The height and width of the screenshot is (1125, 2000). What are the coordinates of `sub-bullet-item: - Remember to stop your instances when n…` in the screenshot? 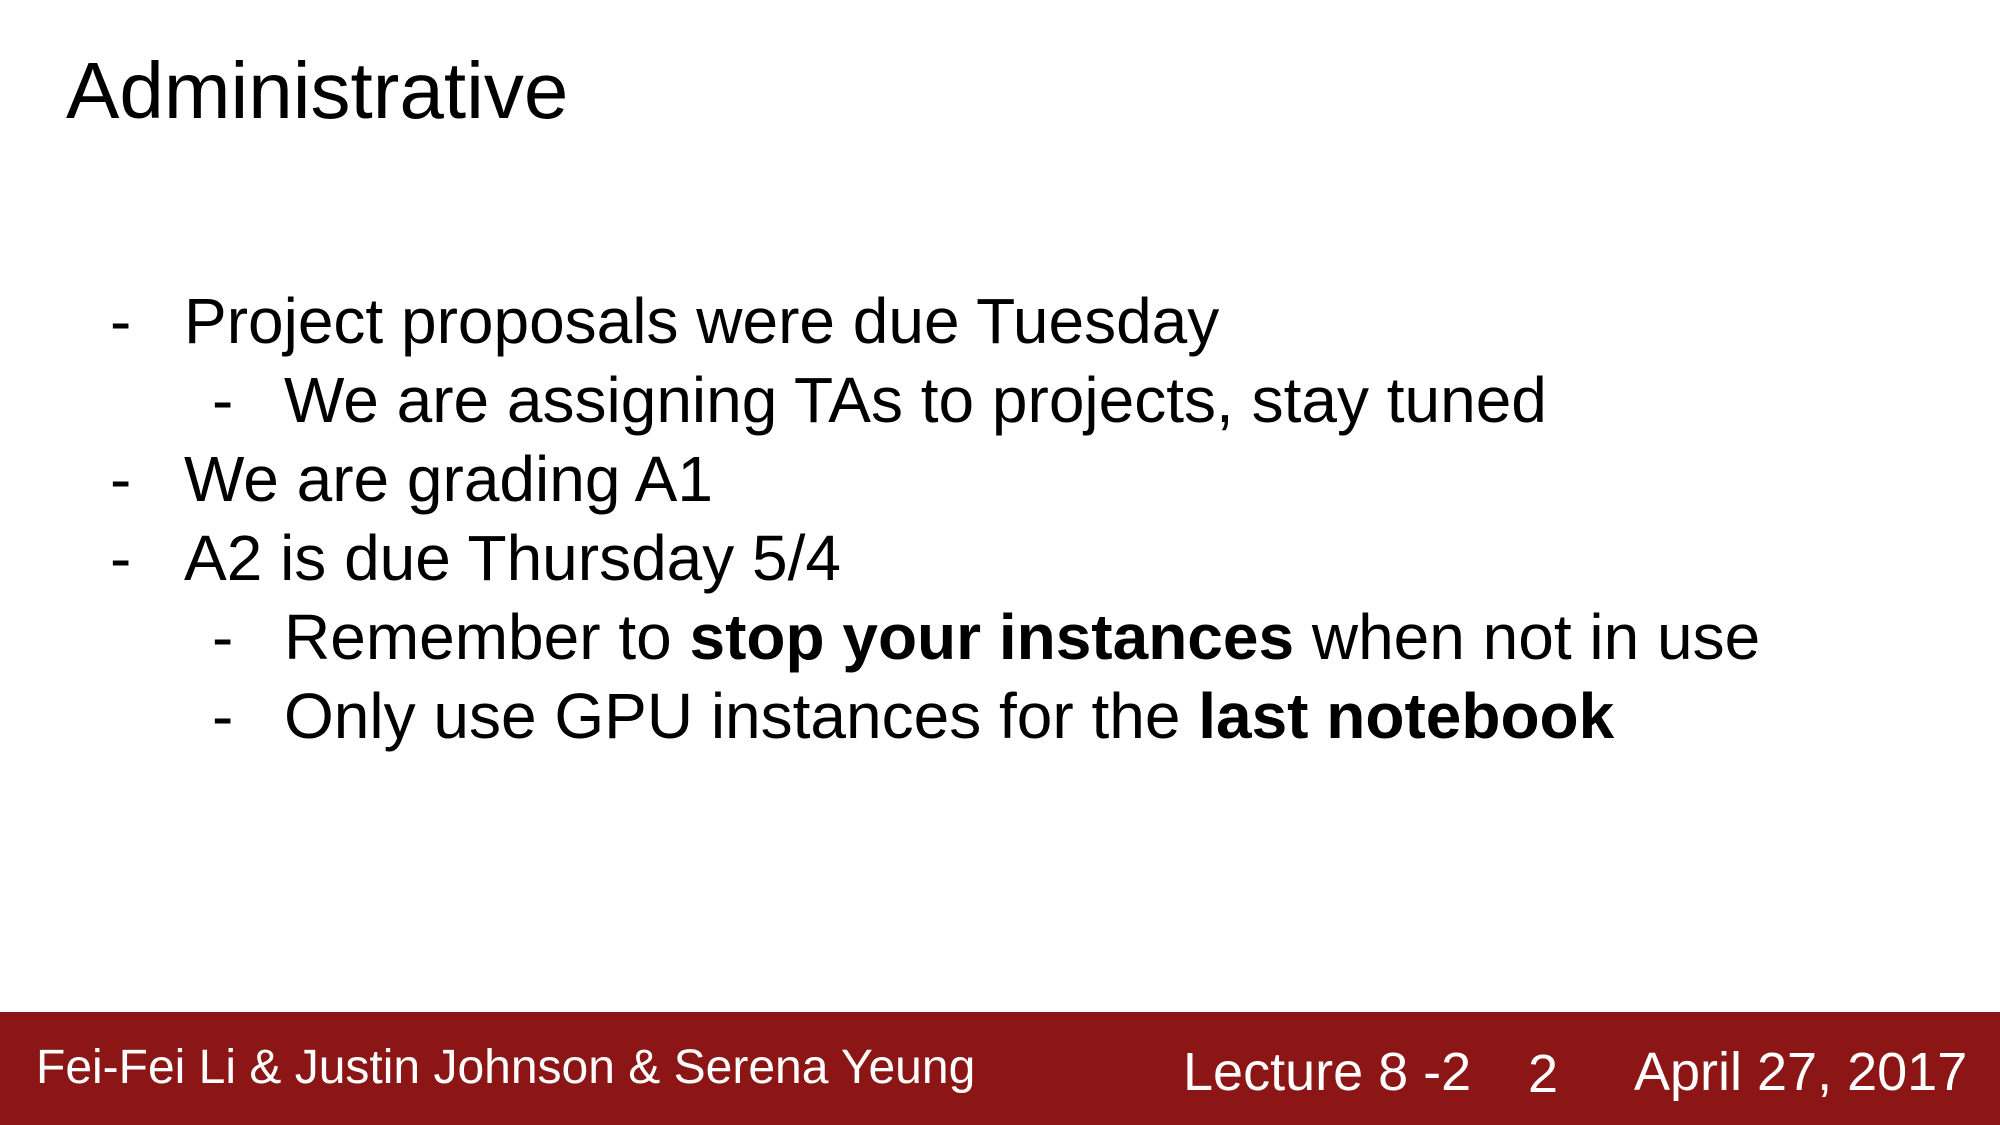 It's located at (1000, 637).